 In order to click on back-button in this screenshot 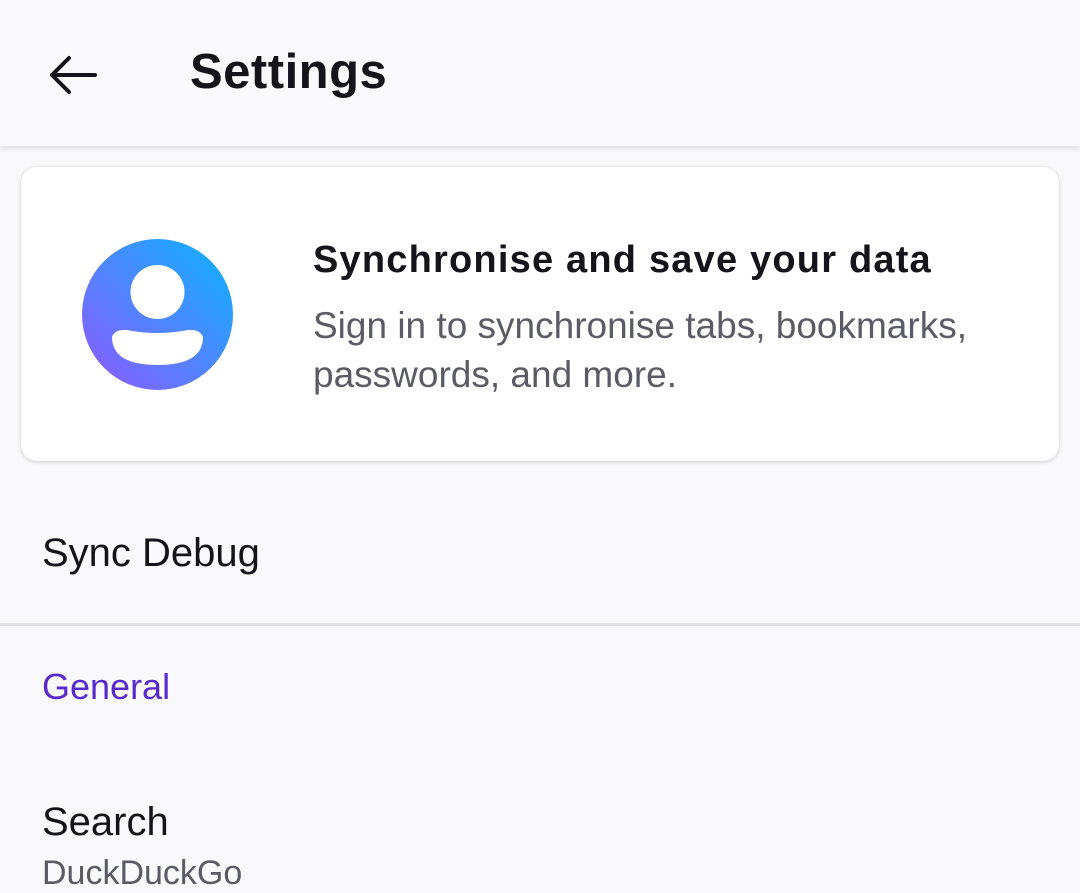, I will do `click(73, 75)`.